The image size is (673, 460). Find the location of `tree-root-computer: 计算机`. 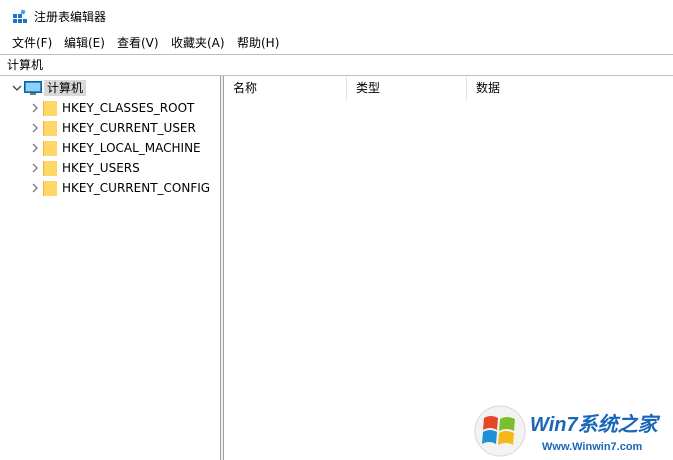

tree-root-computer: 计算机 is located at coordinates (110, 88).